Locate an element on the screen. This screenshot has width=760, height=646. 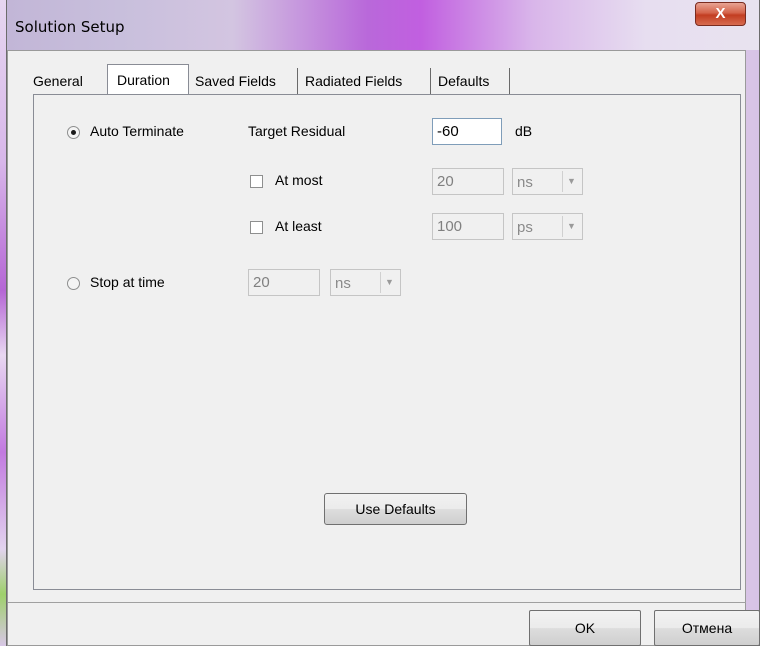
auto-terminate-radio is located at coordinates (73, 132).